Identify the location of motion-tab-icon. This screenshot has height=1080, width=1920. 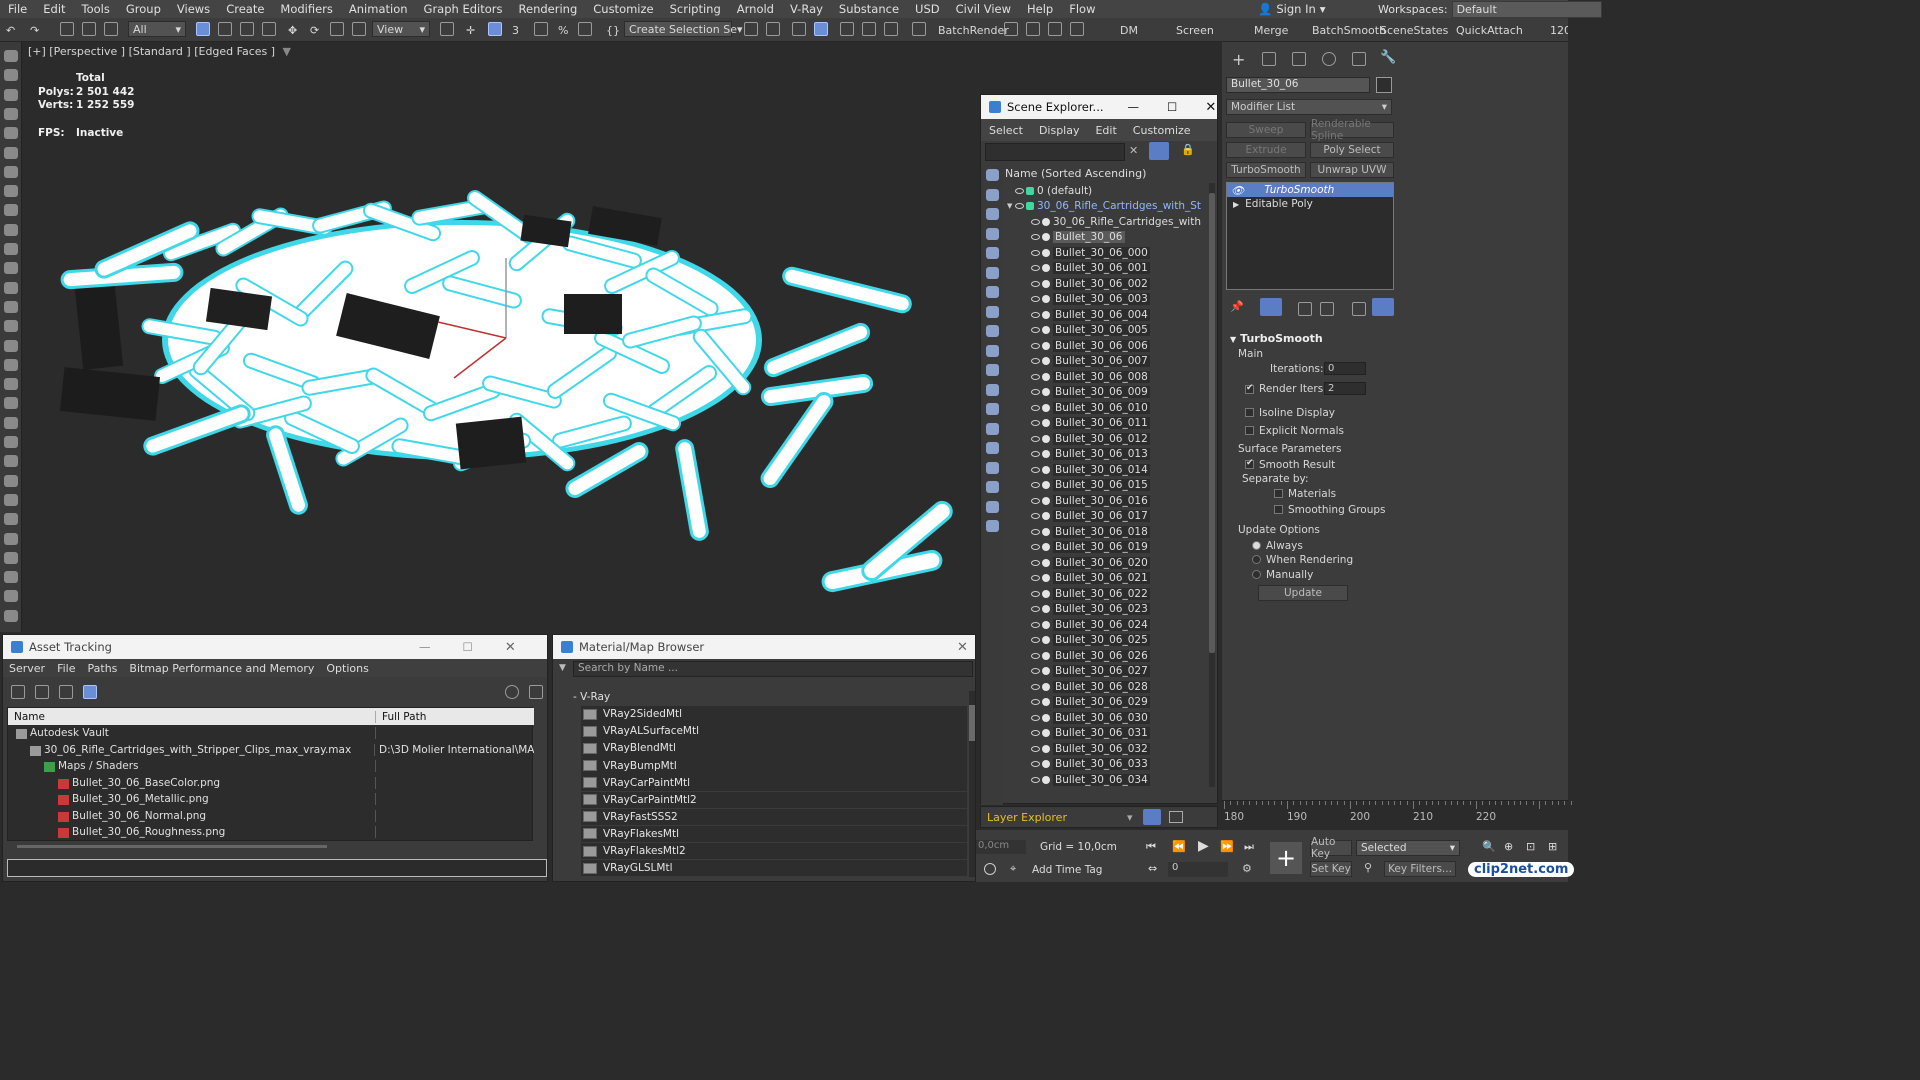
(1329, 59).